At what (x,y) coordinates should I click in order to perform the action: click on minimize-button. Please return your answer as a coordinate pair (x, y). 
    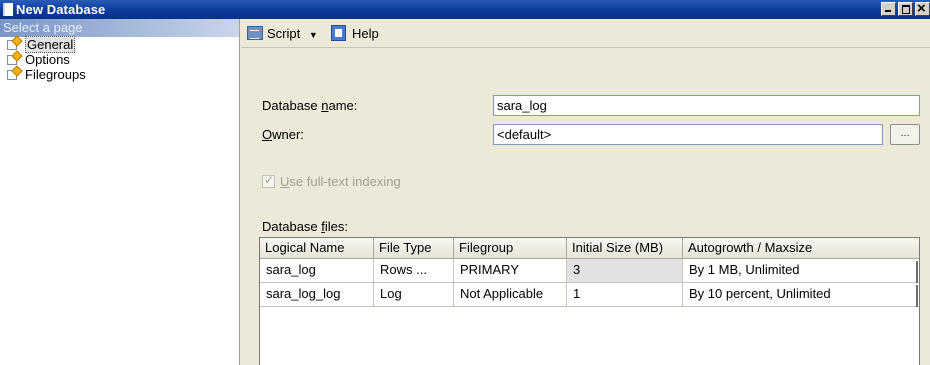
    Looking at the image, I should click on (888, 9).